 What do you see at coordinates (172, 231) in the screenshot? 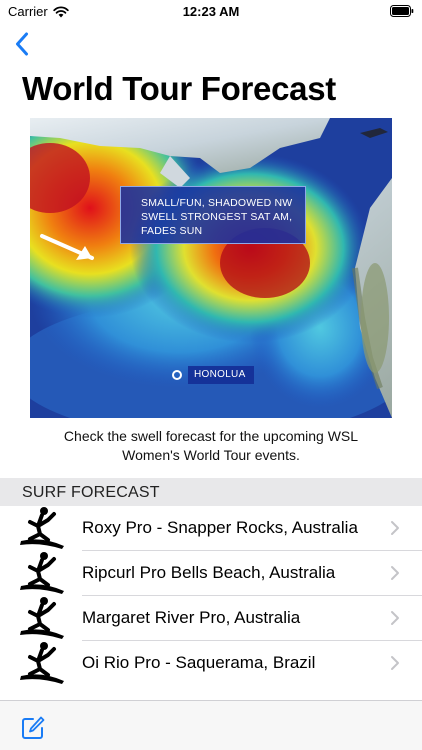
I see `callout-line: FADES SUN` at bounding box center [172, 231].